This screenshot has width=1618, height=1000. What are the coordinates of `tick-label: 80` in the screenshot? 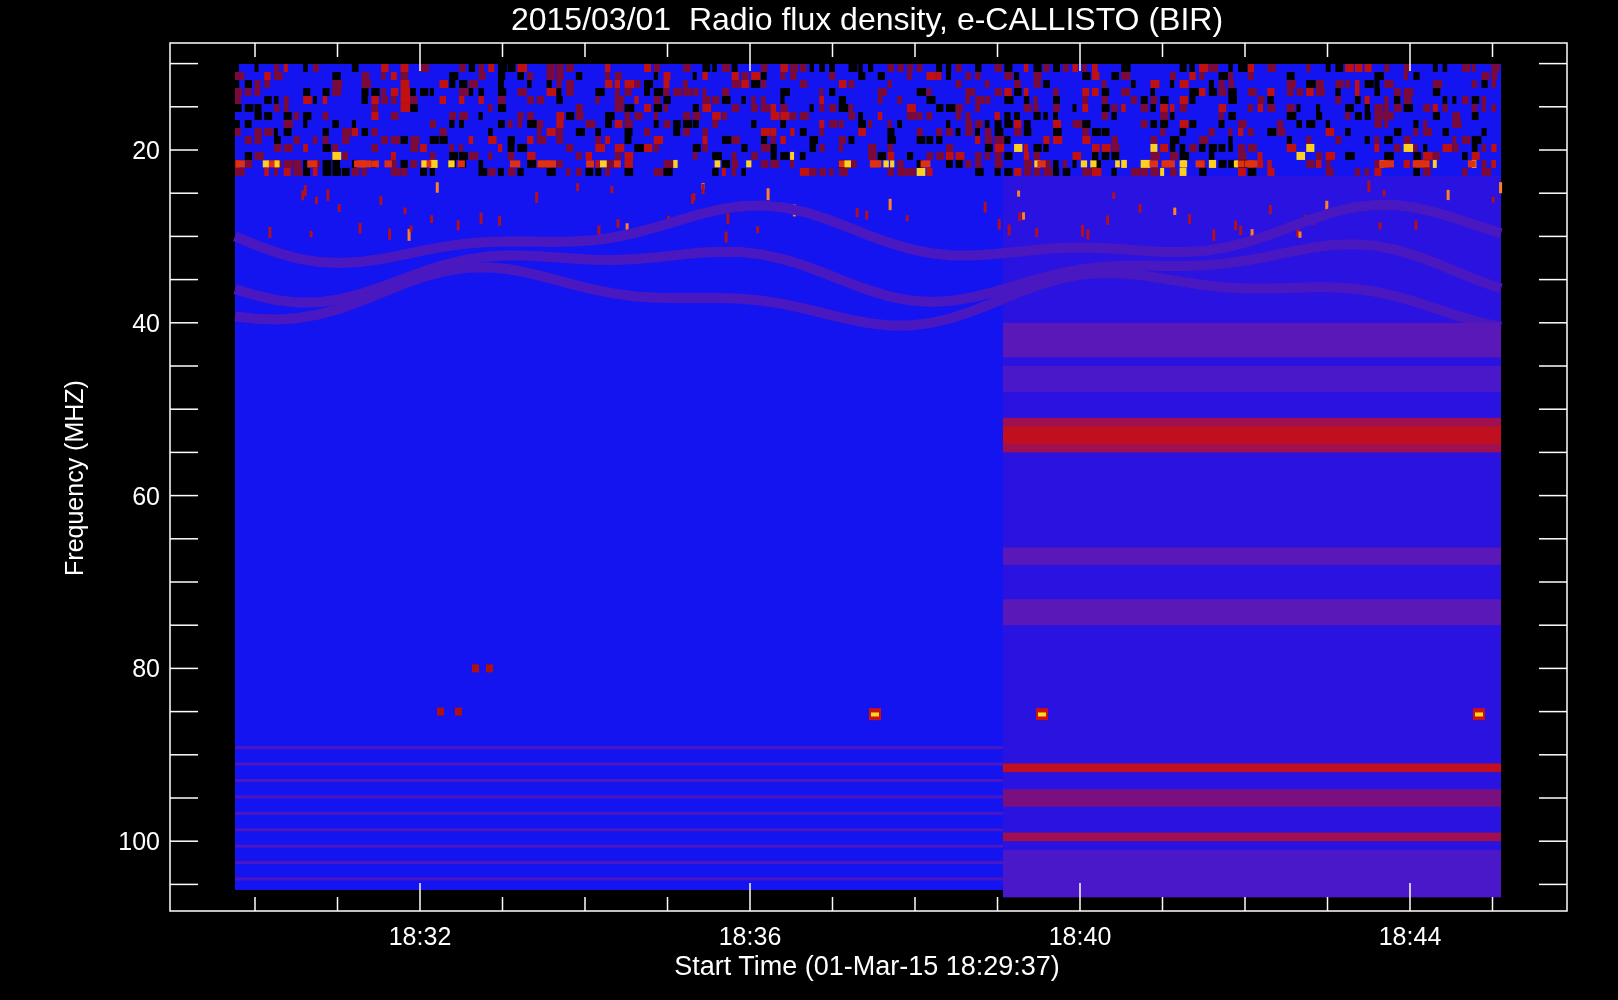 It's located at (146, 668).